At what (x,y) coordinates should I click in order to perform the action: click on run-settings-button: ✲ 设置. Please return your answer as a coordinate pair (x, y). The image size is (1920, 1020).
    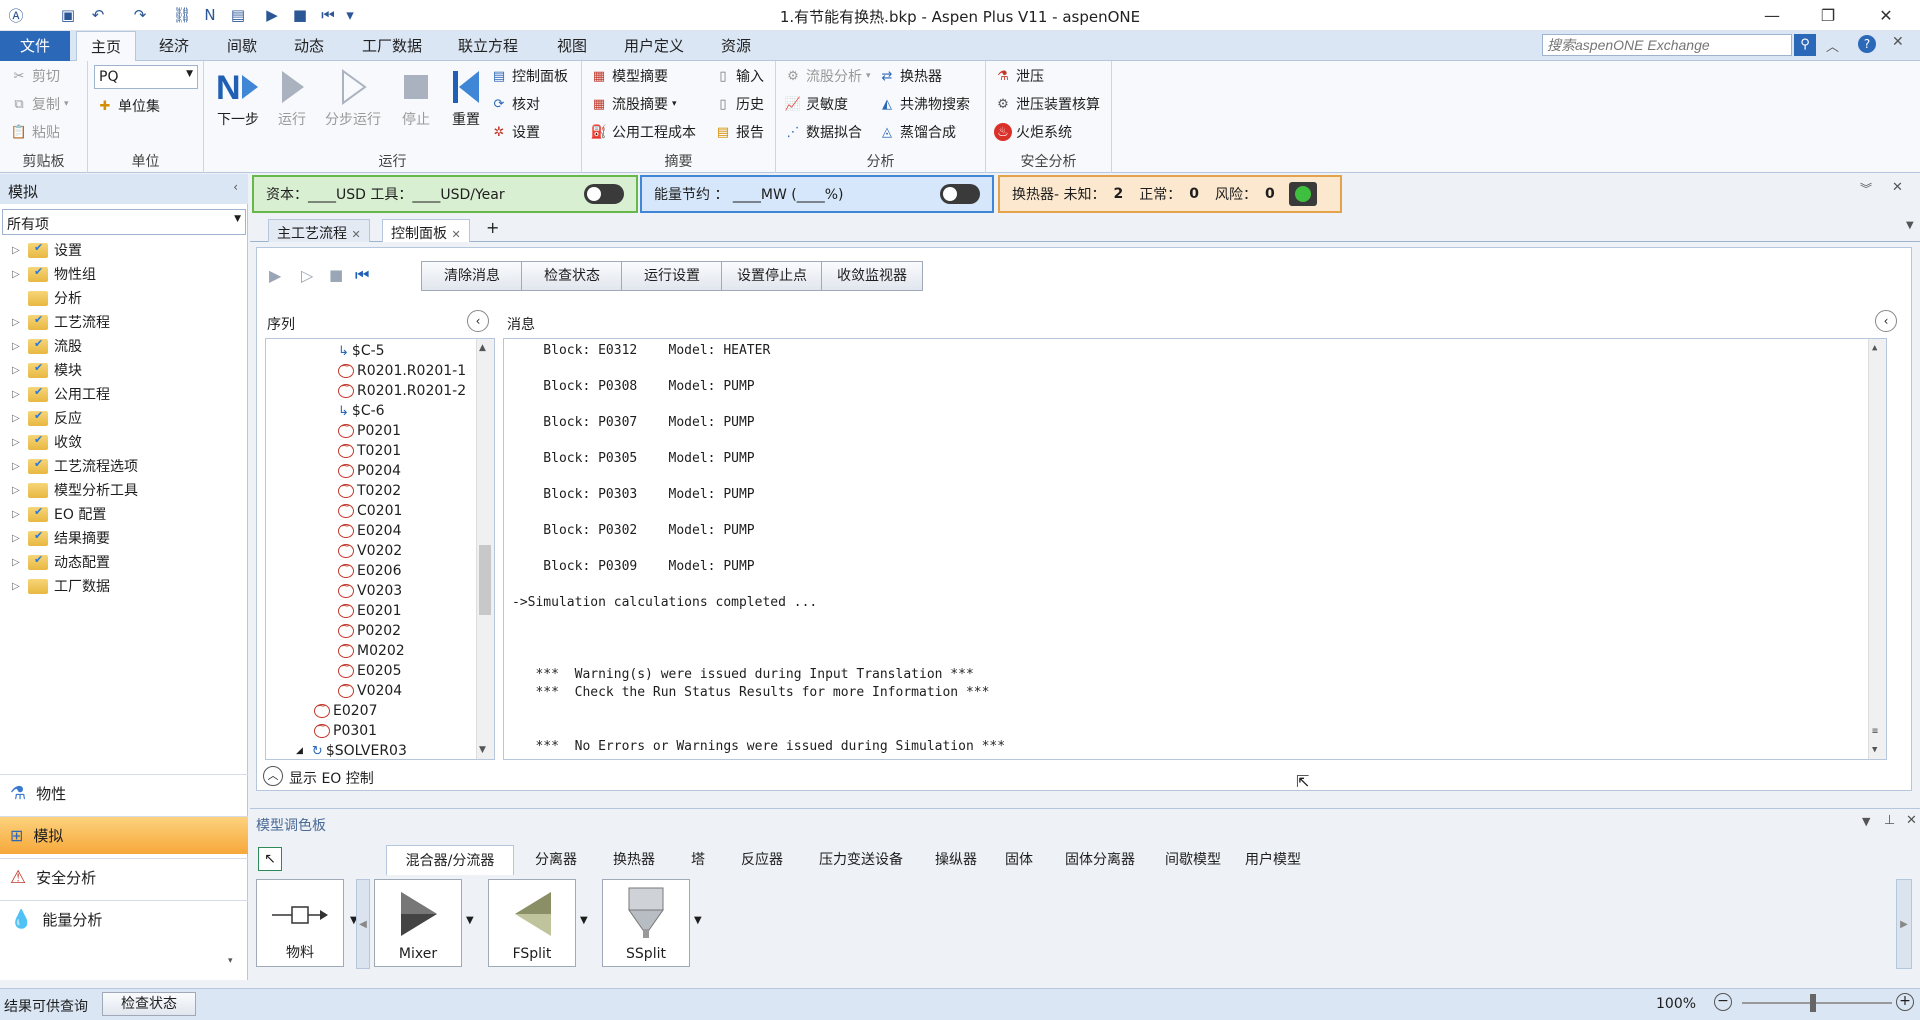
    Looking at the image, I should click on (515, 132).